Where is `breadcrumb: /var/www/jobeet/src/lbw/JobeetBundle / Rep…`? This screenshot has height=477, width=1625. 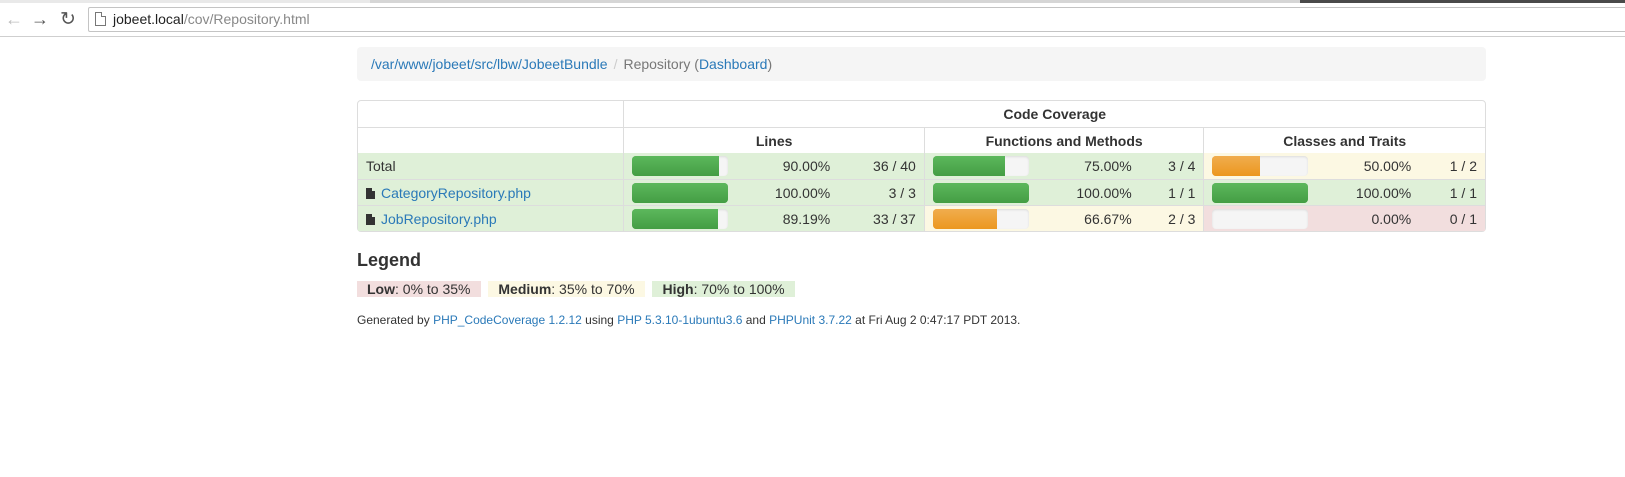
breadcrumb: /var/www/jobeet/src/lbw/JobeetBundle / Rep… is located at coordinates (921, 64).